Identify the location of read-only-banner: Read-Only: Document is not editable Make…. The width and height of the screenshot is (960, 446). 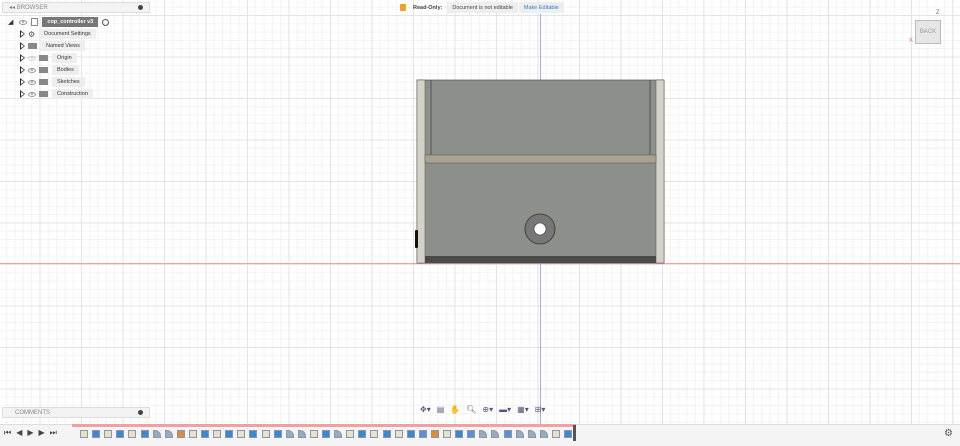
(481, 7).